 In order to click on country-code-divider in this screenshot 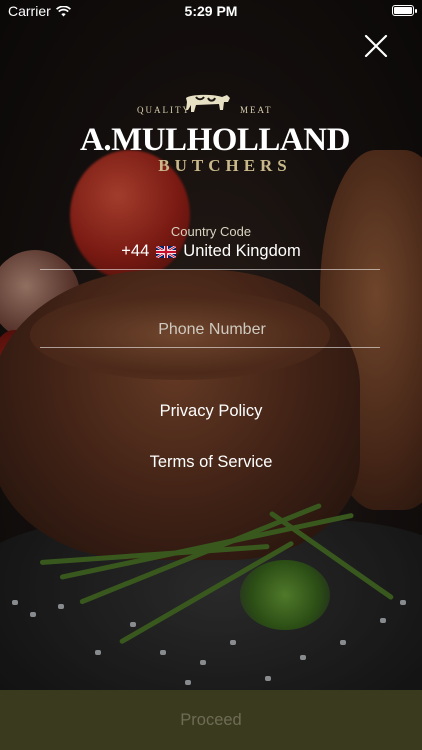, I will do `click(210, 269)`.